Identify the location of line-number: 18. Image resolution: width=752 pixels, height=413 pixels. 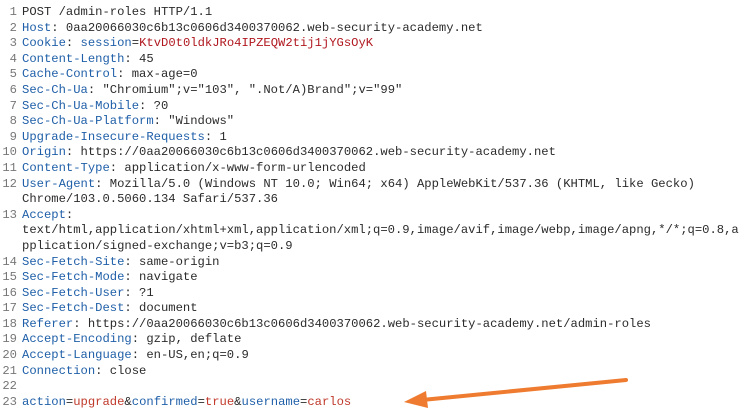
(9, 323).